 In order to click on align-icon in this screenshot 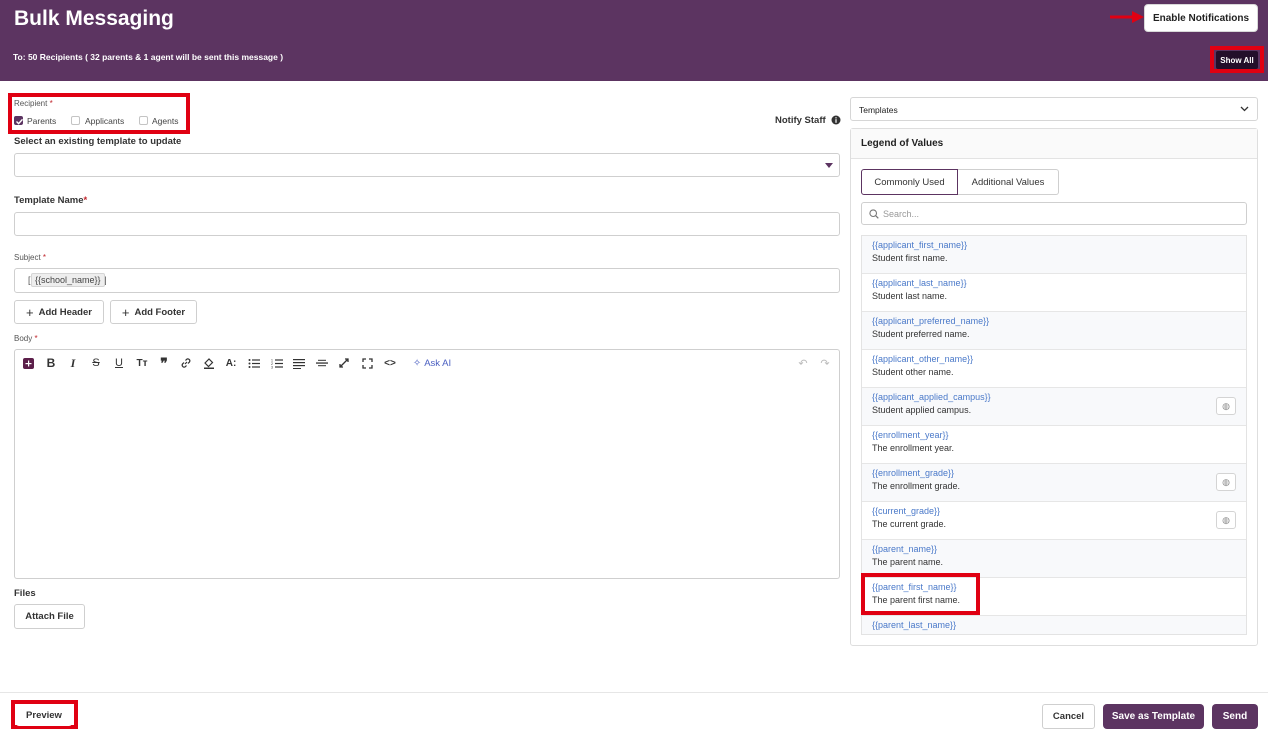, I will do `click(299, 363)`.